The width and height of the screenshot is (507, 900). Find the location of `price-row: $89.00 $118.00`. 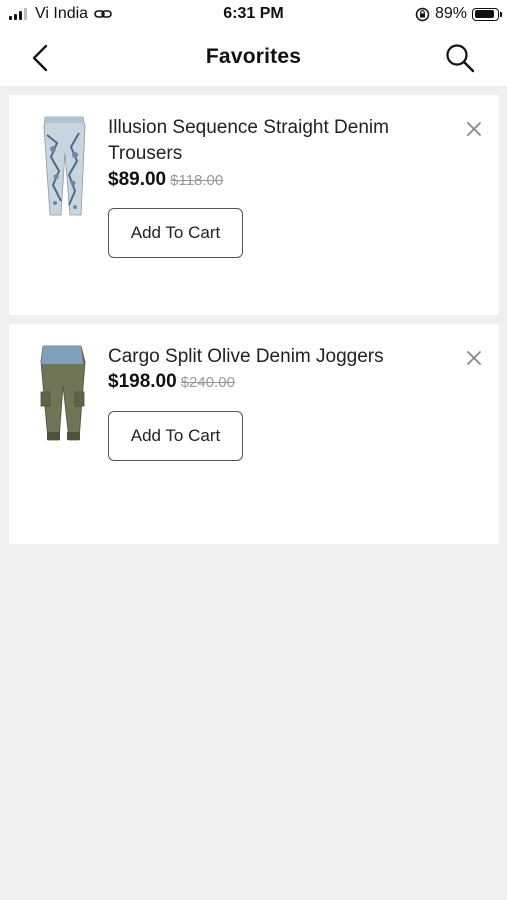

price-row: $89.00 $118.00 is located at coordinates (165, 180).